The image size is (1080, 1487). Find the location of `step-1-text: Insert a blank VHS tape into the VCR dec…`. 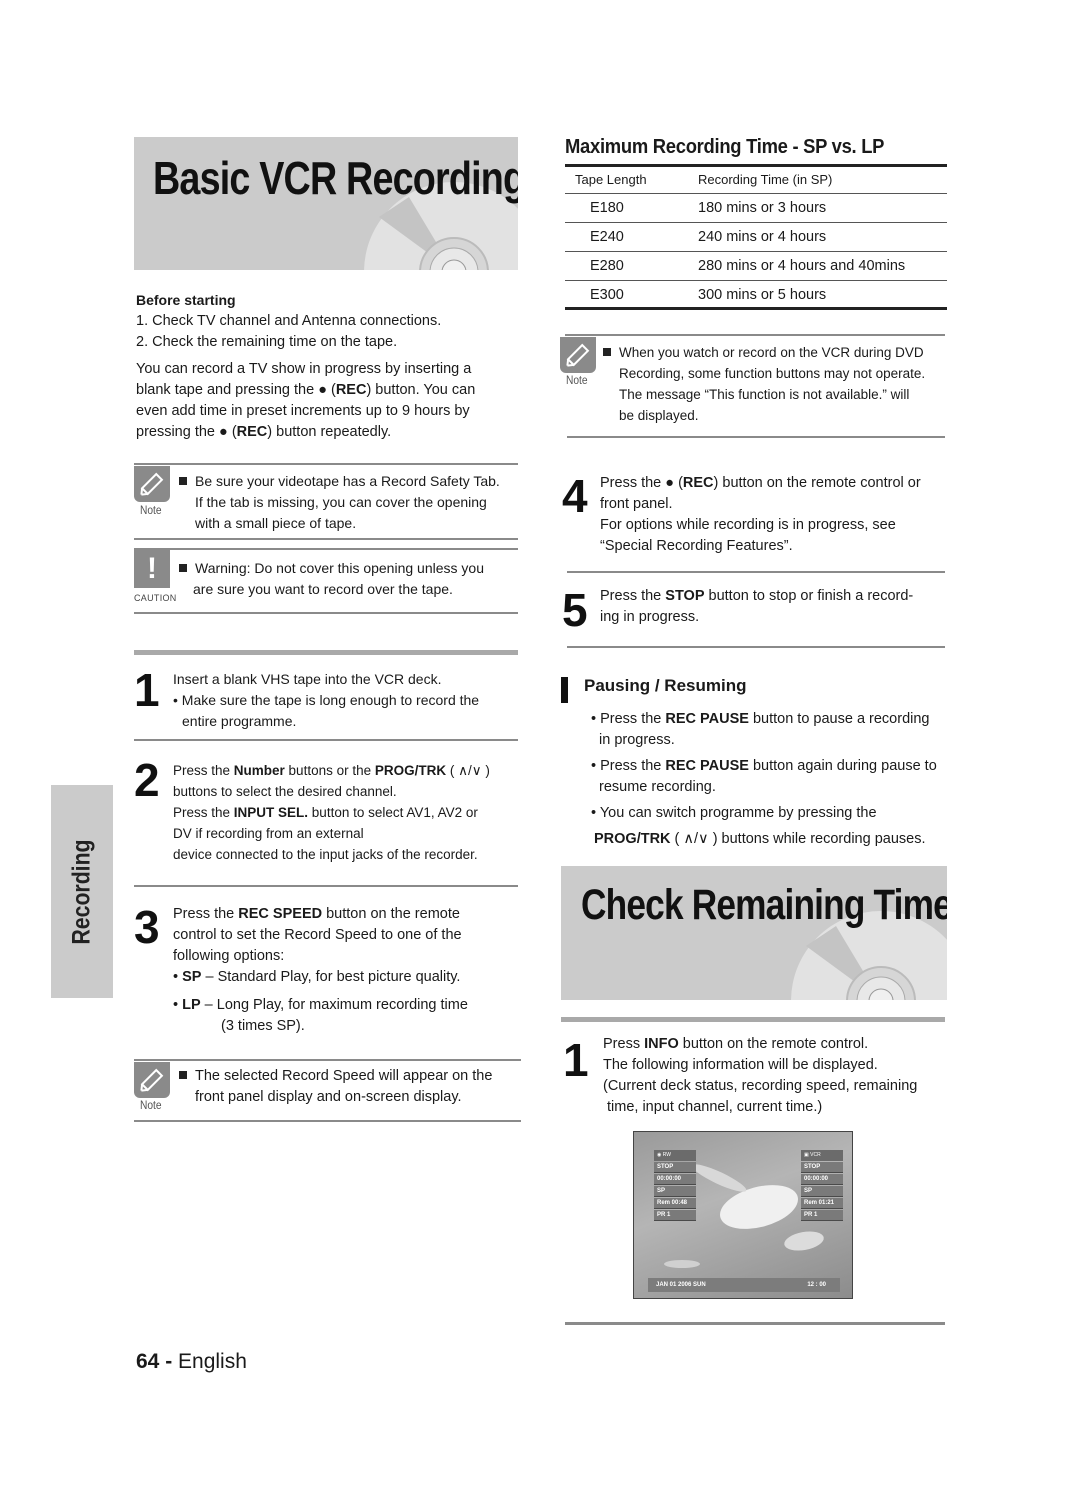

step-1-text: Insert a blank VHS tape into the VCR dec… is located at coordinates (326, 700).